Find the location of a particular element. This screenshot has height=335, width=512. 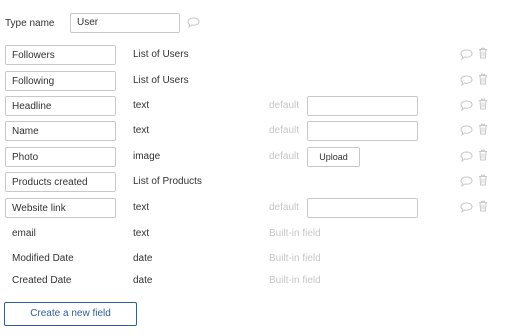

field-name-input: Followers is located at coordinates (60, 55).